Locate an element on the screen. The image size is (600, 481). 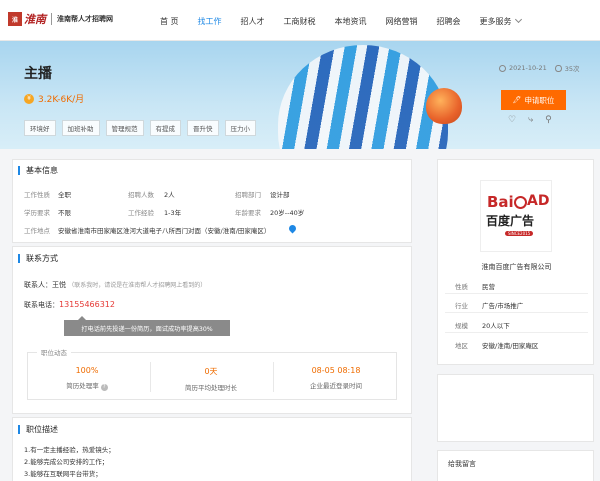
logo-circle is located at coordinates (520, 202).